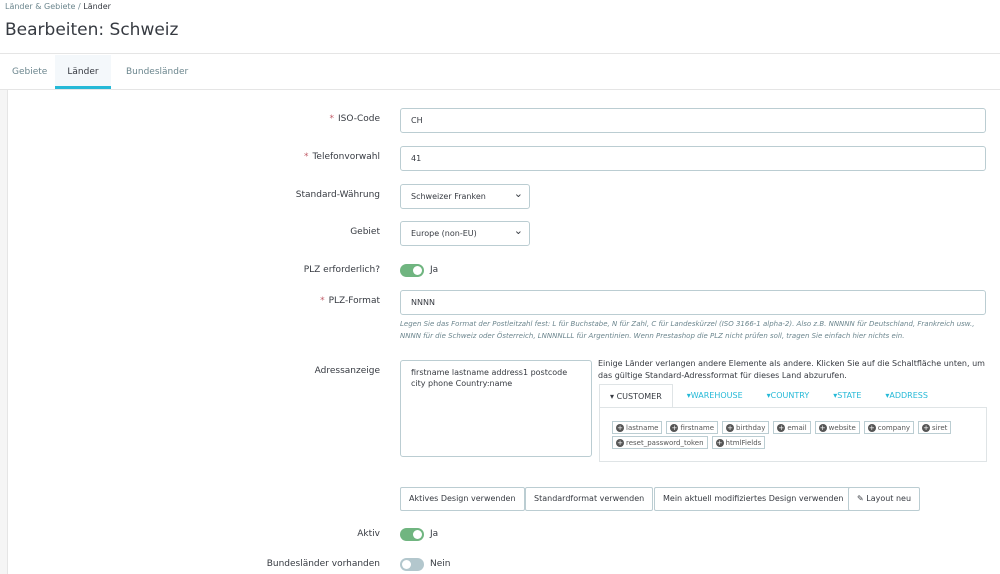 The image size is (1000, 574). Describe the element at coordinates (40, 6) in the screenshot. I see `breadcrumb-parent: Länder & Gebiete` at that location.